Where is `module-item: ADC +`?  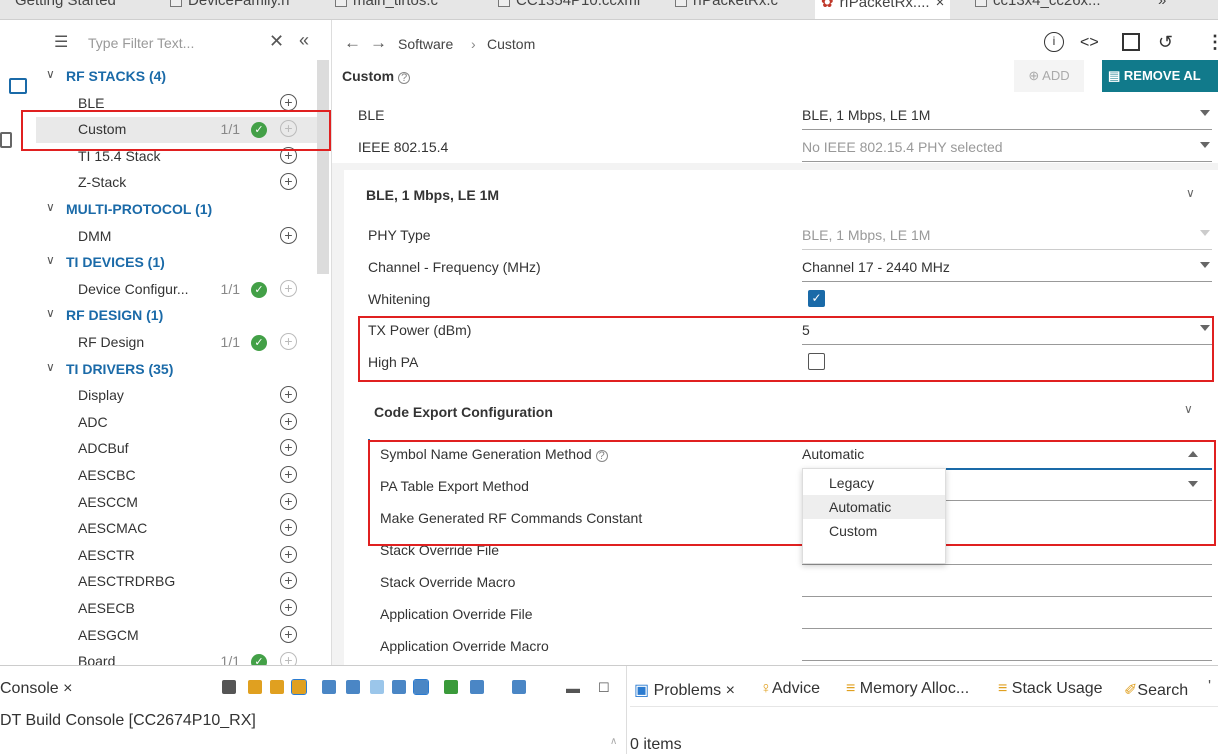 module-item: ADC + is located at coordinates (183, 423).